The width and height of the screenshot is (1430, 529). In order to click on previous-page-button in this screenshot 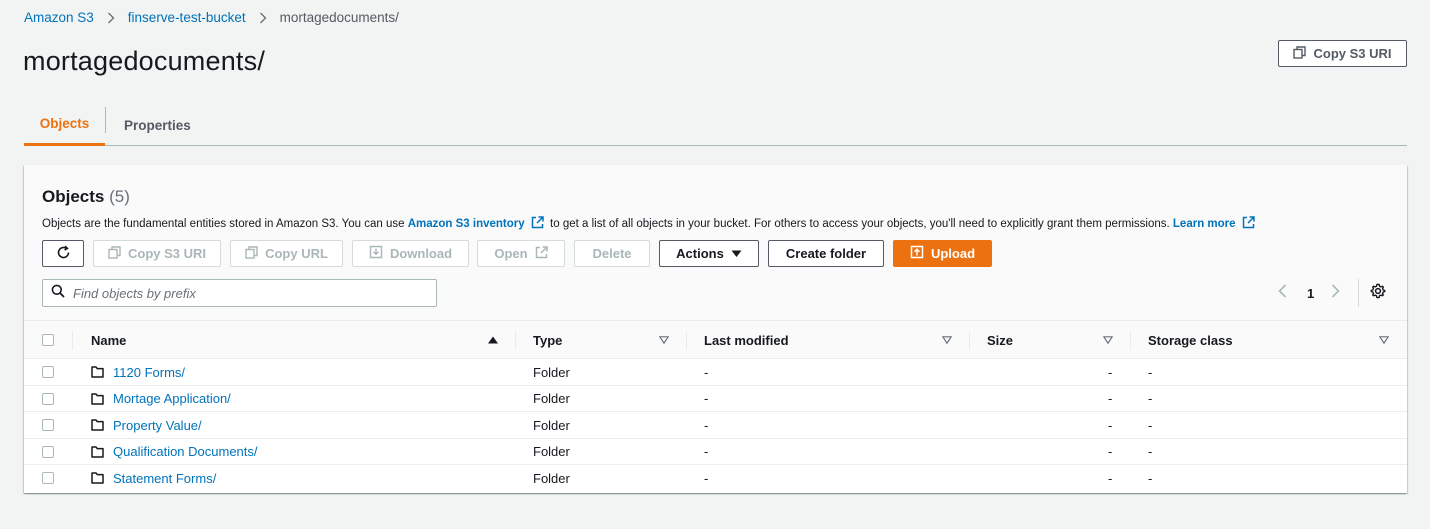, I will do `click(1282, 293)`.